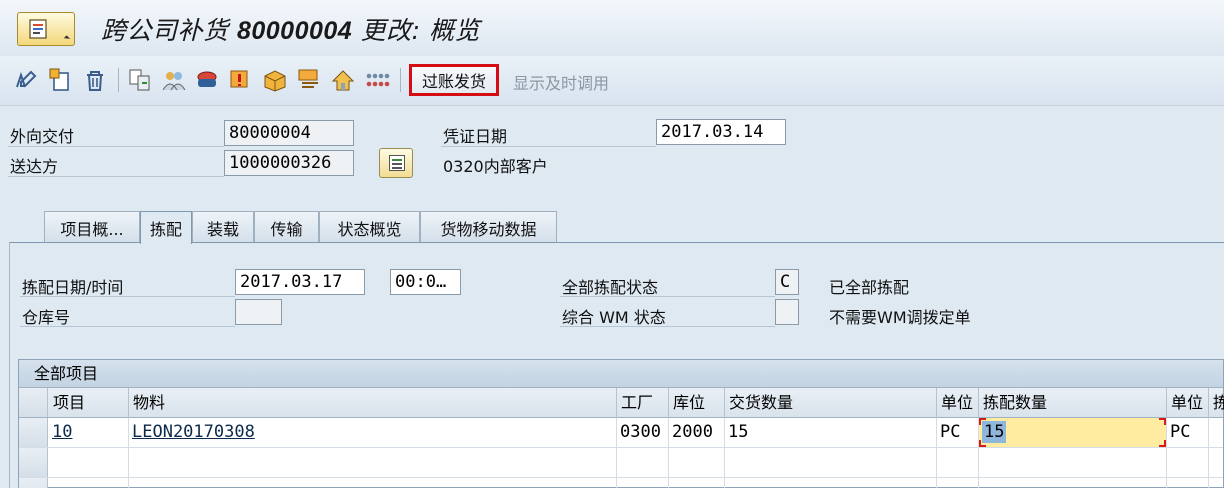 The image size is (1224, 488). What do you see at coordinates (38, 29) in the screenshot?
I see `document-menu-icon` at bounding box center [38, 29].